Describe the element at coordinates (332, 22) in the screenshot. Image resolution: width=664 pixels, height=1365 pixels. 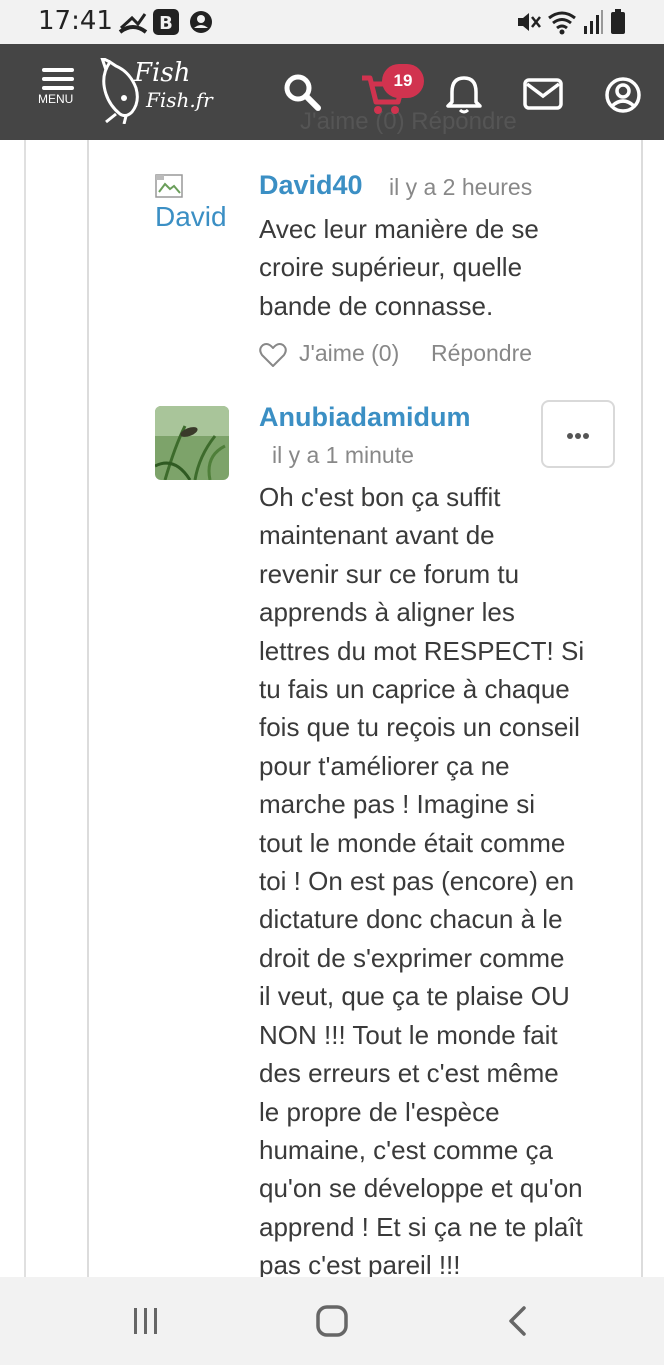
I see `status-bar: 17:41 B` at that location.